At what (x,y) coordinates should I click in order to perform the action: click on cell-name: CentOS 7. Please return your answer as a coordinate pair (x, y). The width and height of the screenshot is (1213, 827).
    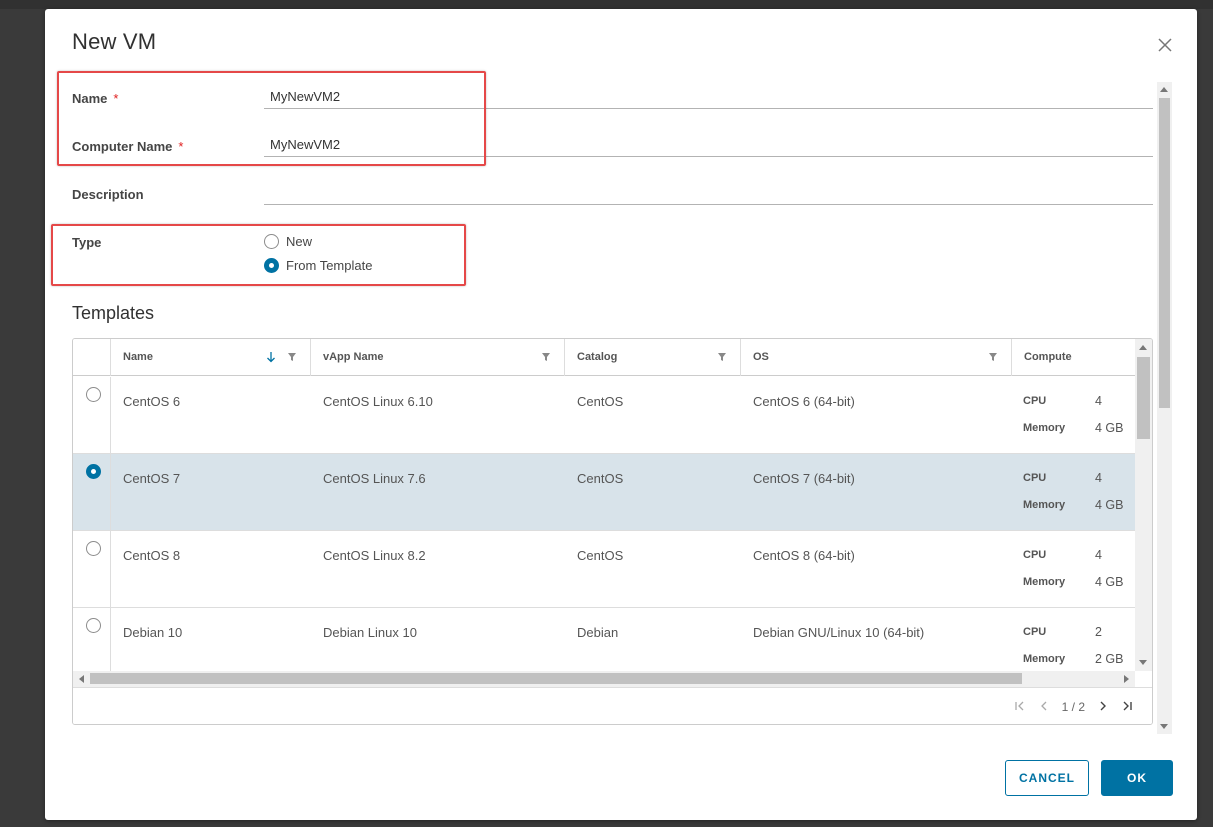
    Looking at the image, I should click on (152, 478).